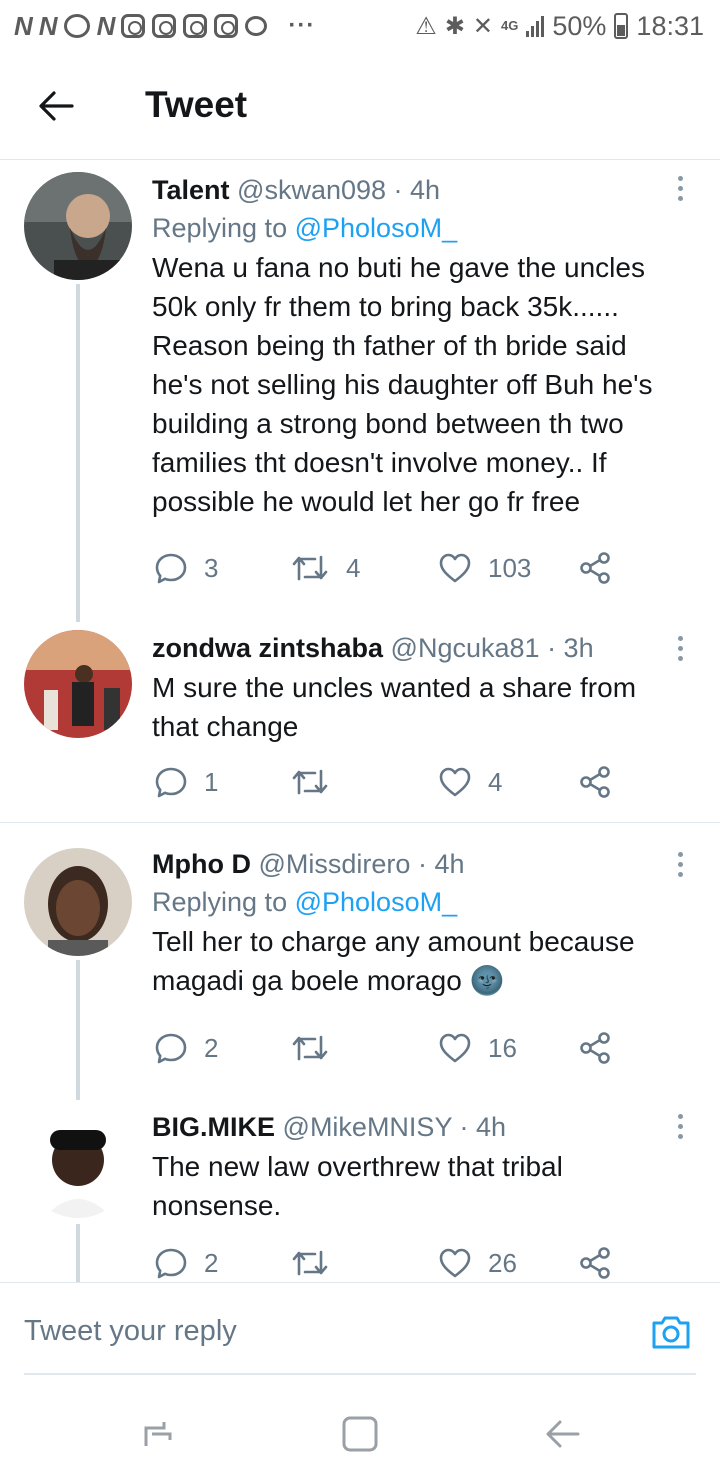  What do you see at coordinates (191, 190) in the screenshot?
I see `display-name: Talent` at bounding box center [191, 190].